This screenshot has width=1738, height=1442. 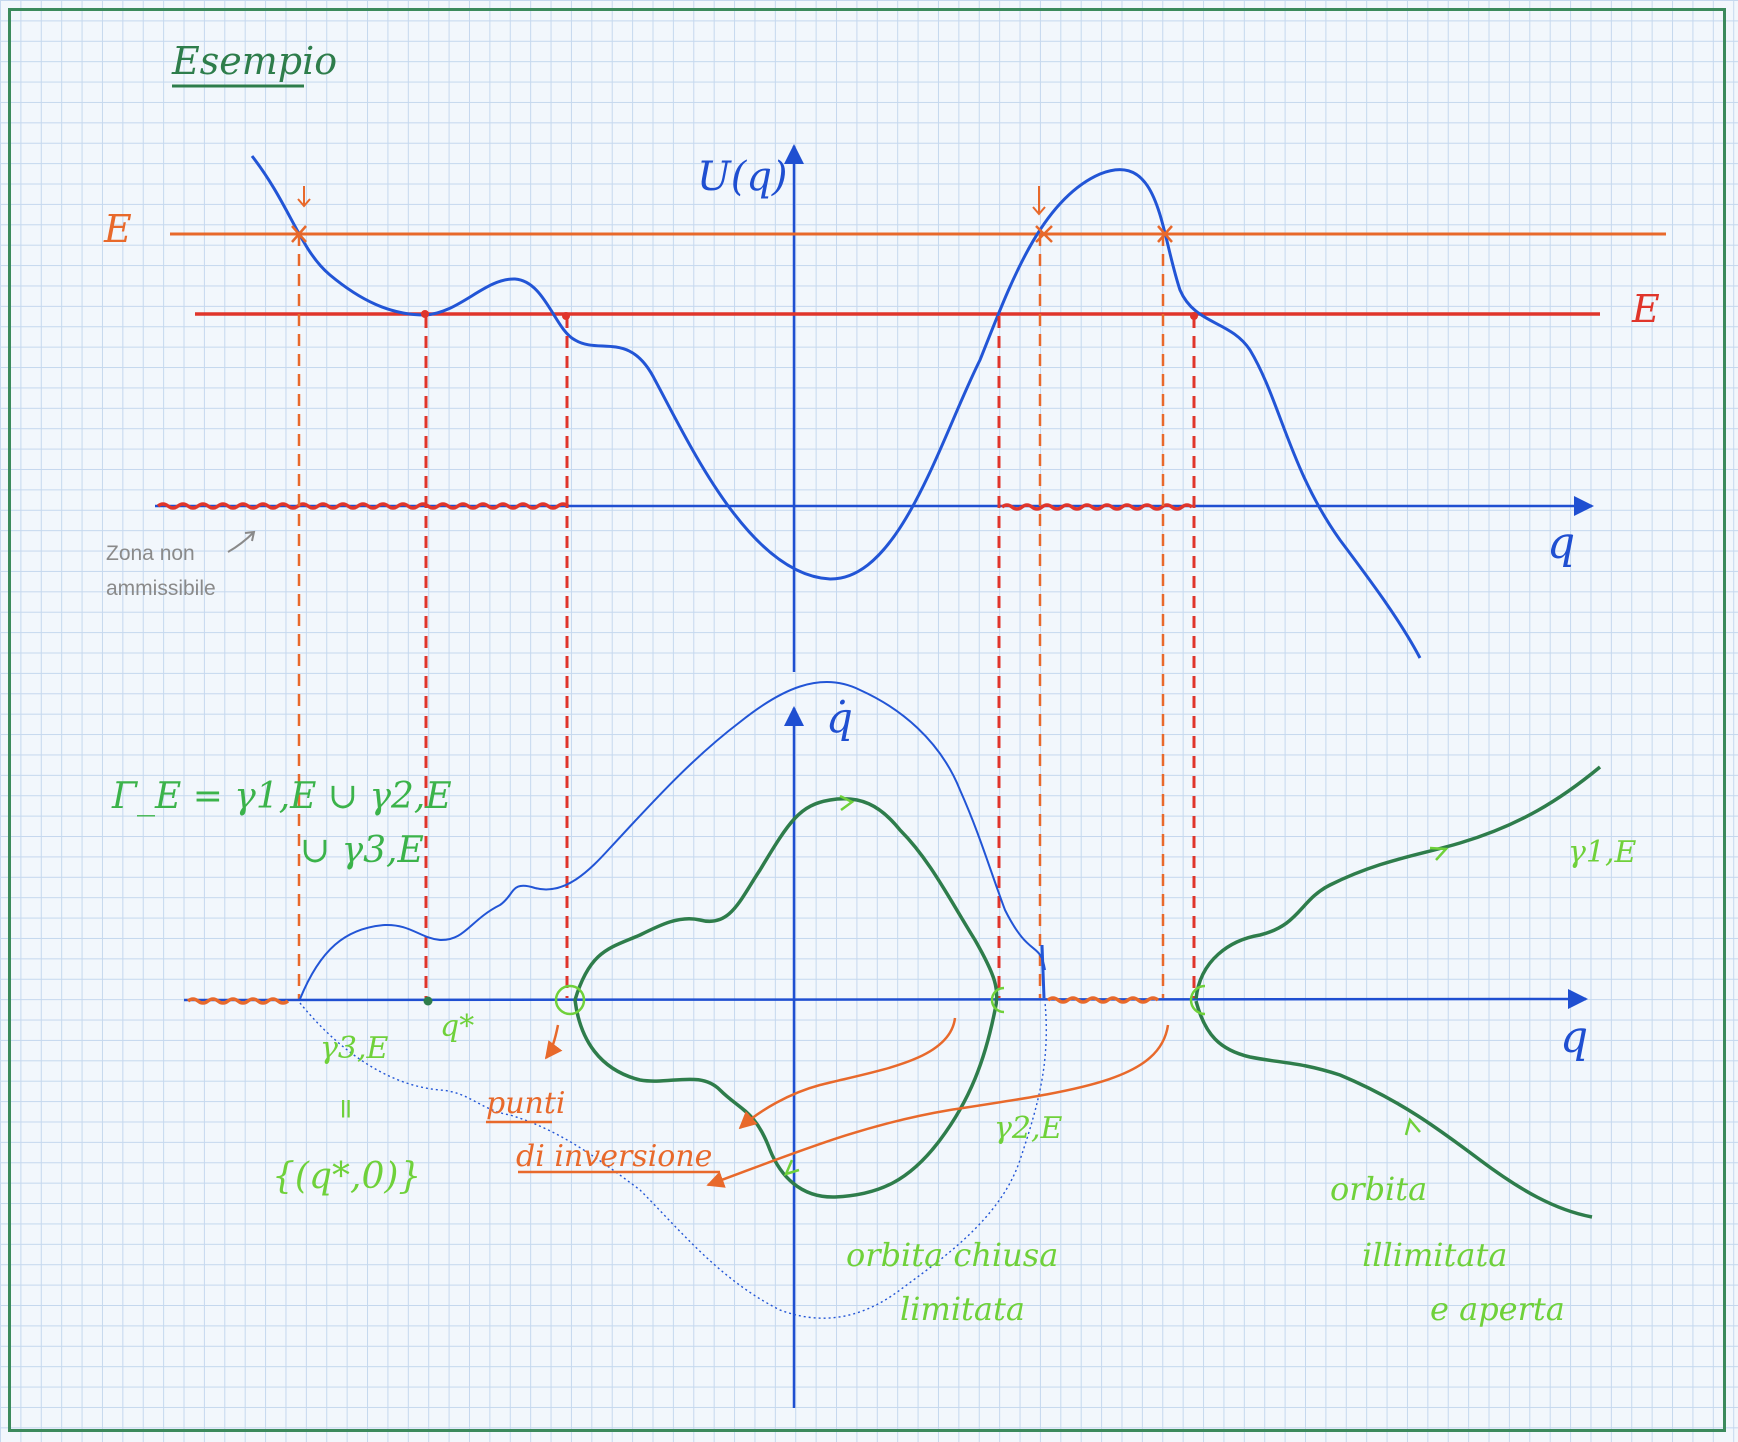 What do you see at coordinates (742, 177) in the screenshot?
I see `u-axis-label: U(q)` at bounding box center [742, 177].